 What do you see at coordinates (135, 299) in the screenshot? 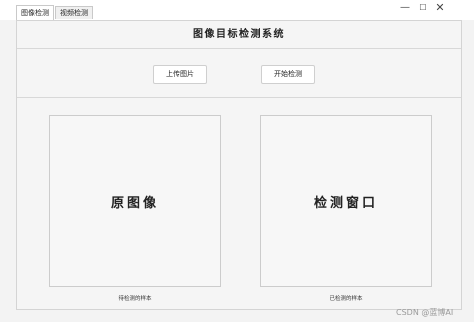
I see `original-image-caption: 待检测的样本` at bounding box center [135, 299].